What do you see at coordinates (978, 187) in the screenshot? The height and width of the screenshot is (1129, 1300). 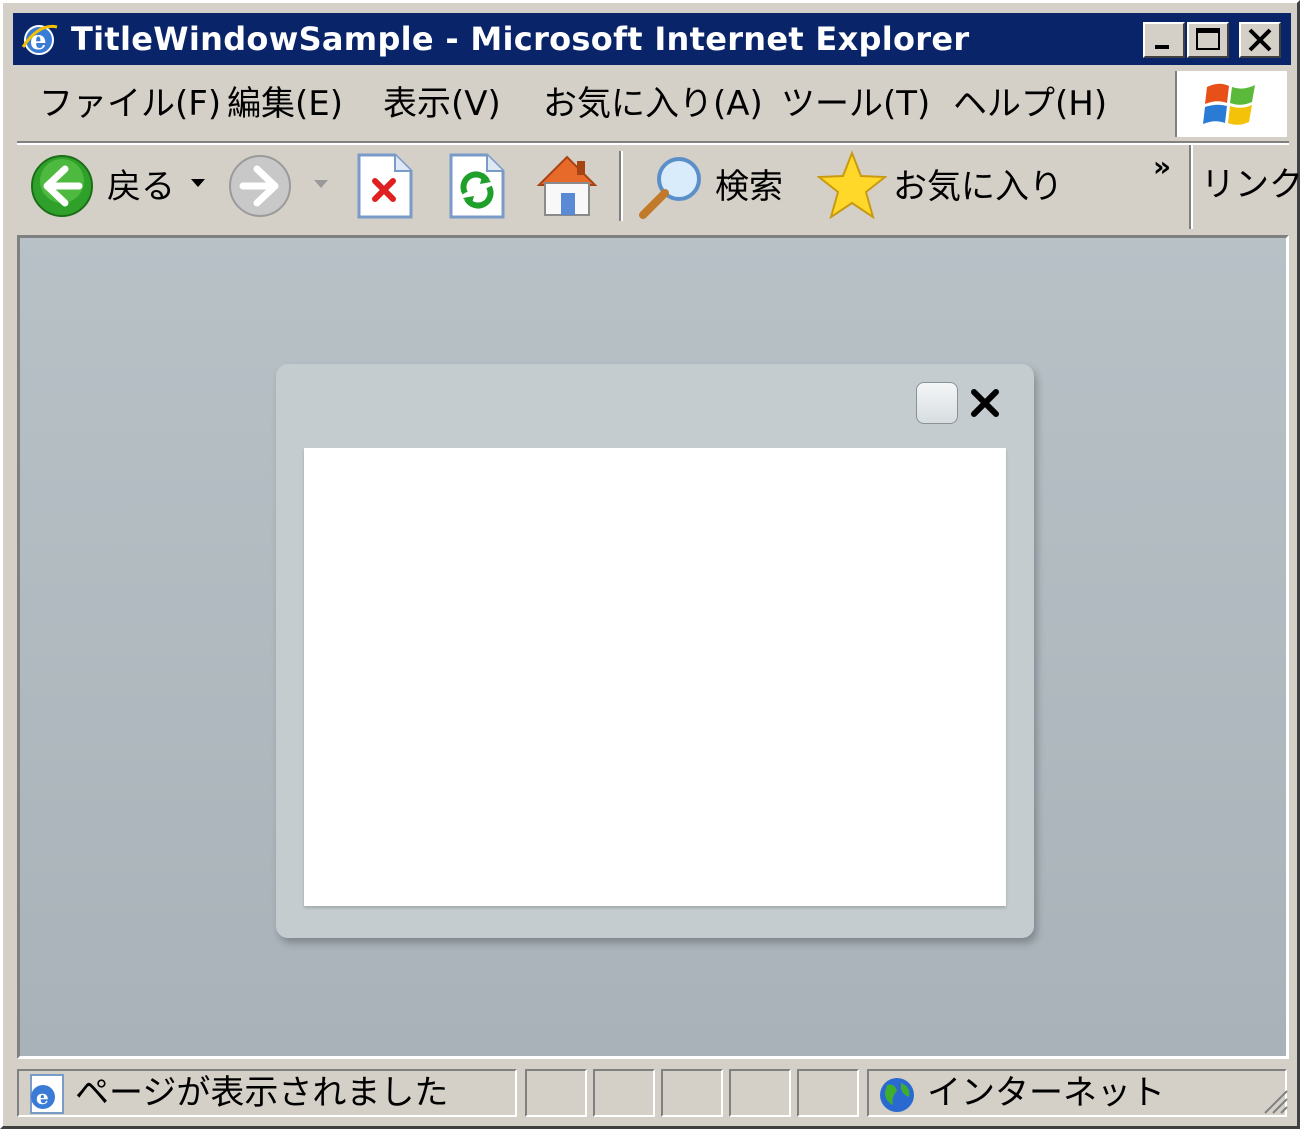 I see `favorites-button-label: お気に入り` at bounding box center [978, 187].